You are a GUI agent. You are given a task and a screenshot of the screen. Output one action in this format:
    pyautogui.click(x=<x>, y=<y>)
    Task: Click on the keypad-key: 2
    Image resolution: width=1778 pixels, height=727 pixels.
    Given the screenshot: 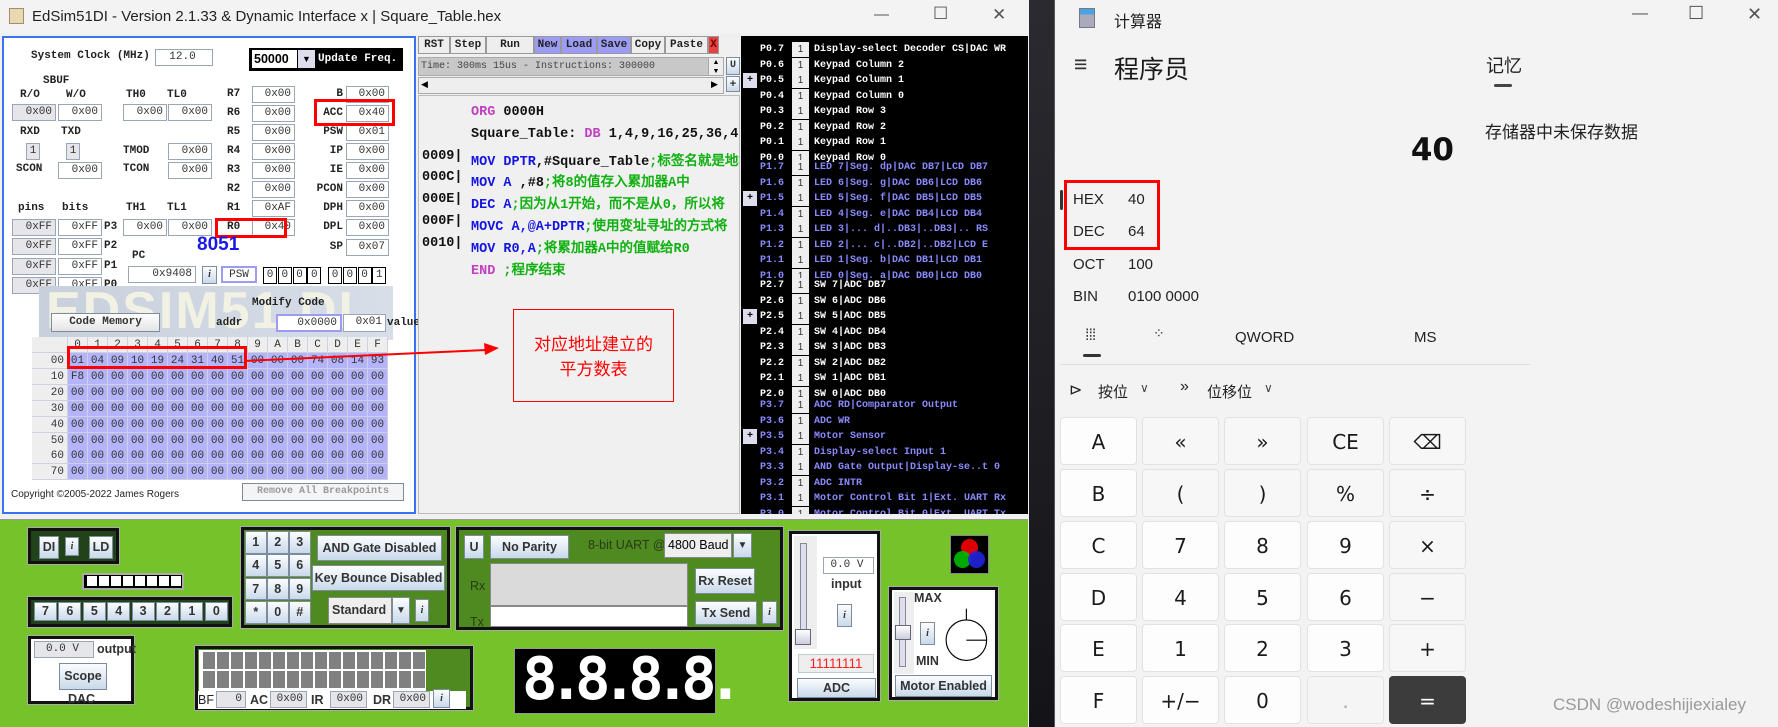 What is the action you would take?
    pyautogui.click(x=278, y=542)
    